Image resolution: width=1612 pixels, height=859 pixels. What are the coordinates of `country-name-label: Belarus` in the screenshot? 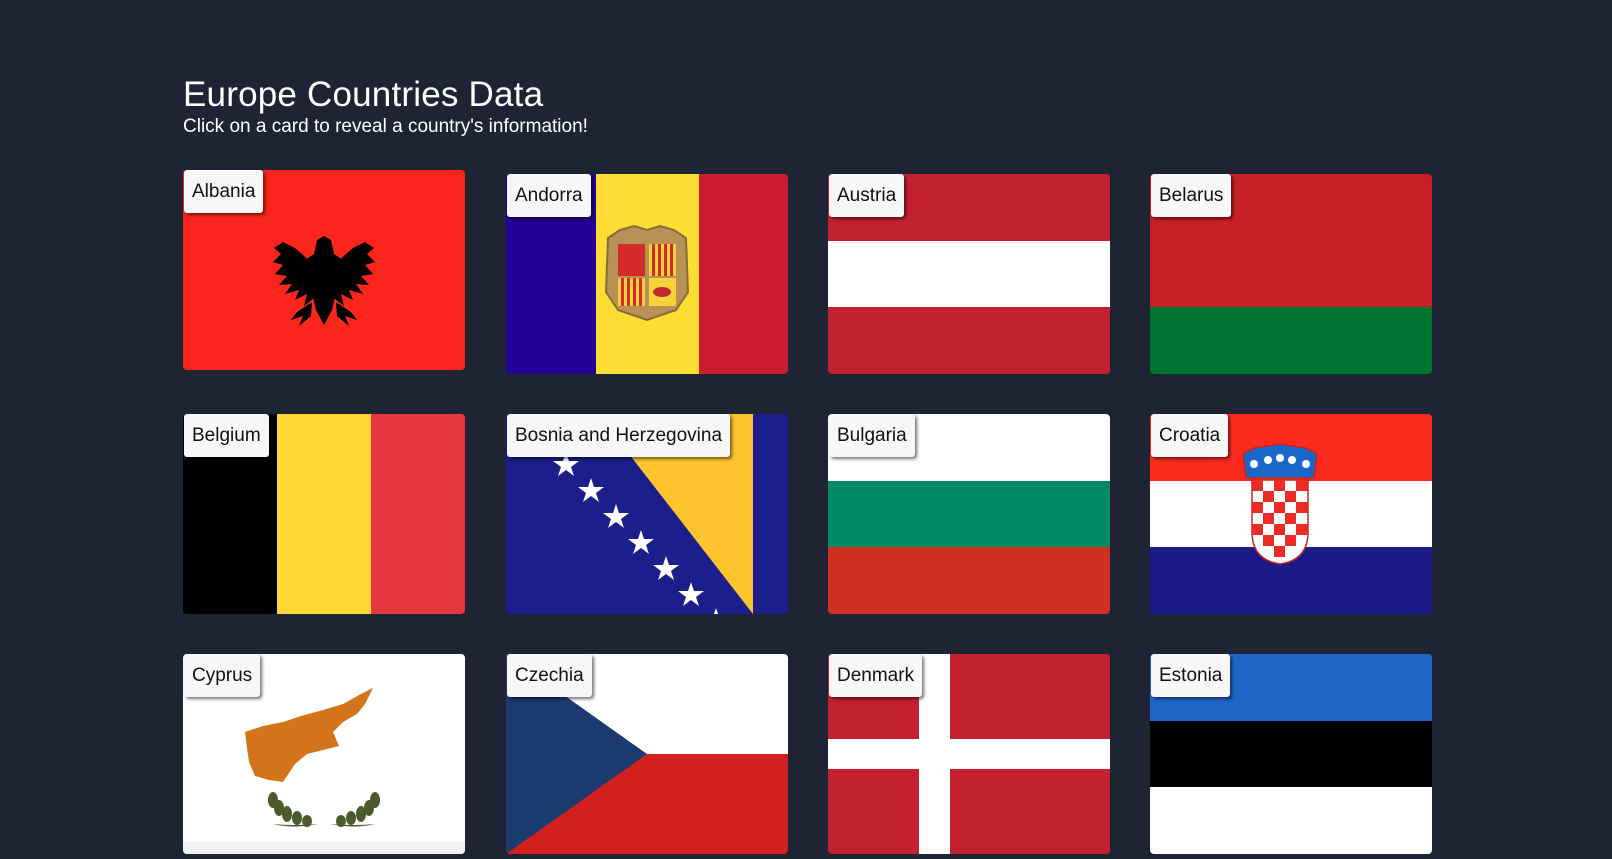 It's located at (1191, 195).